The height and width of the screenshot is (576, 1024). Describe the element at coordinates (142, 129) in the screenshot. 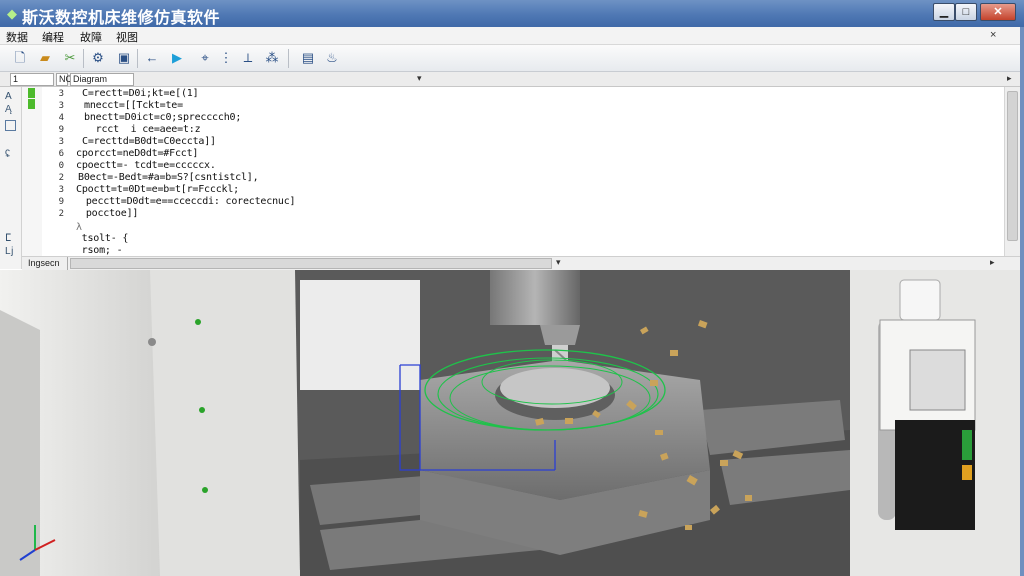

I see `code-line: rcct i ce=aee=t:z` at that location.